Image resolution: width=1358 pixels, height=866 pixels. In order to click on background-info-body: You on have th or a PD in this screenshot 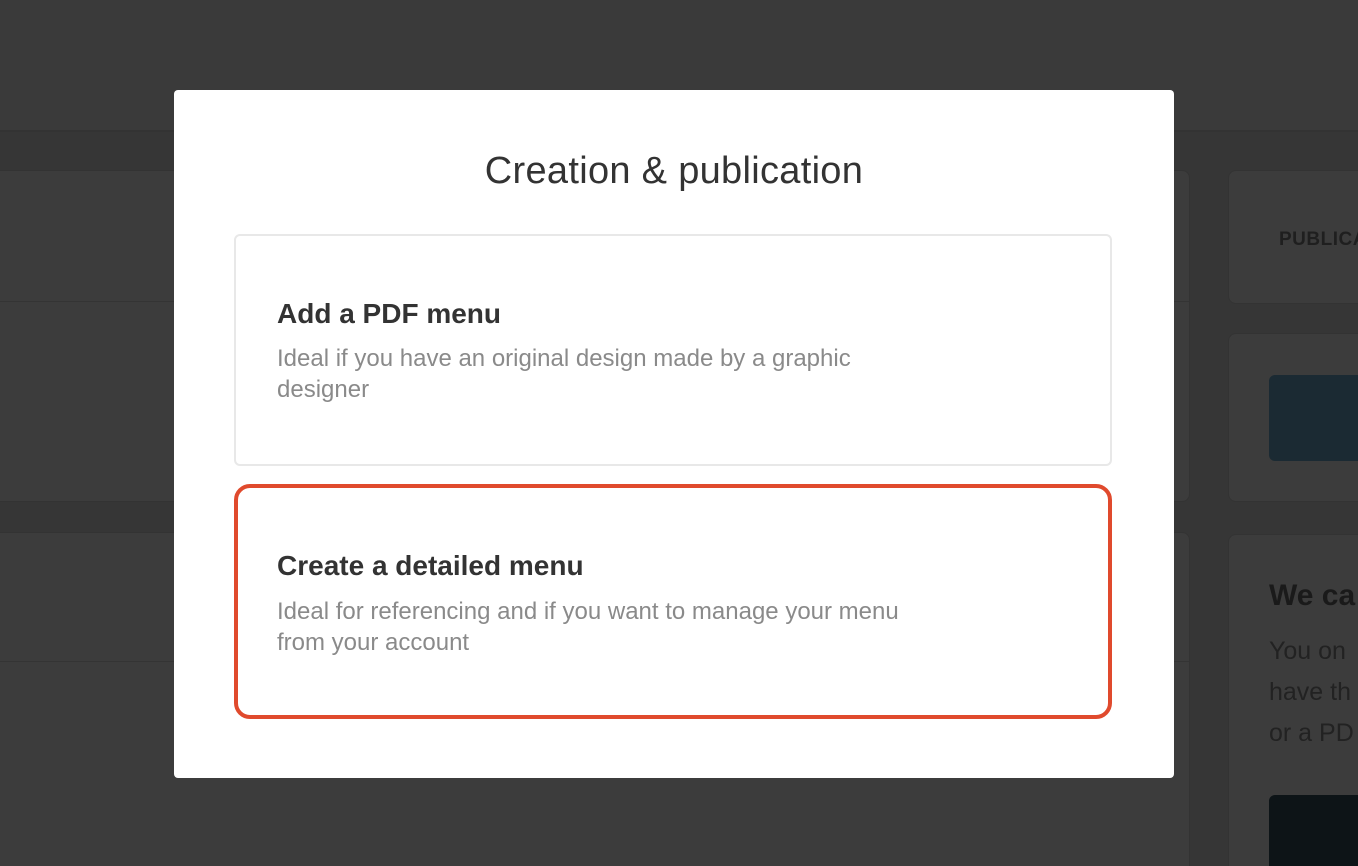, I will do `click(1311, 692)`.